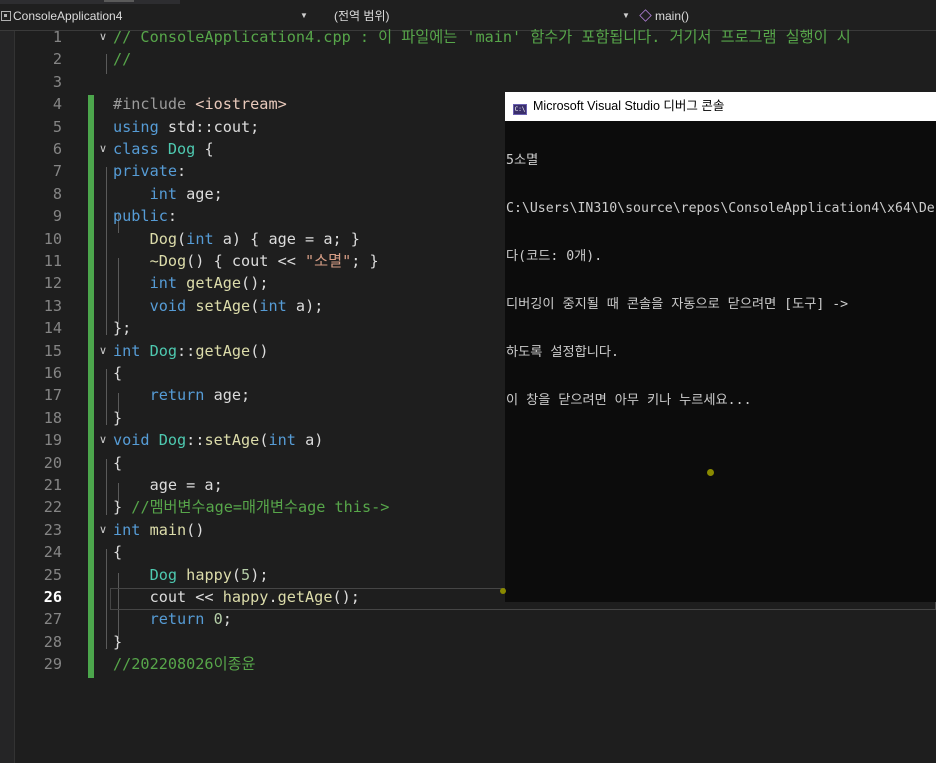  I want to click on code-token: setAge, so click(232, 440).